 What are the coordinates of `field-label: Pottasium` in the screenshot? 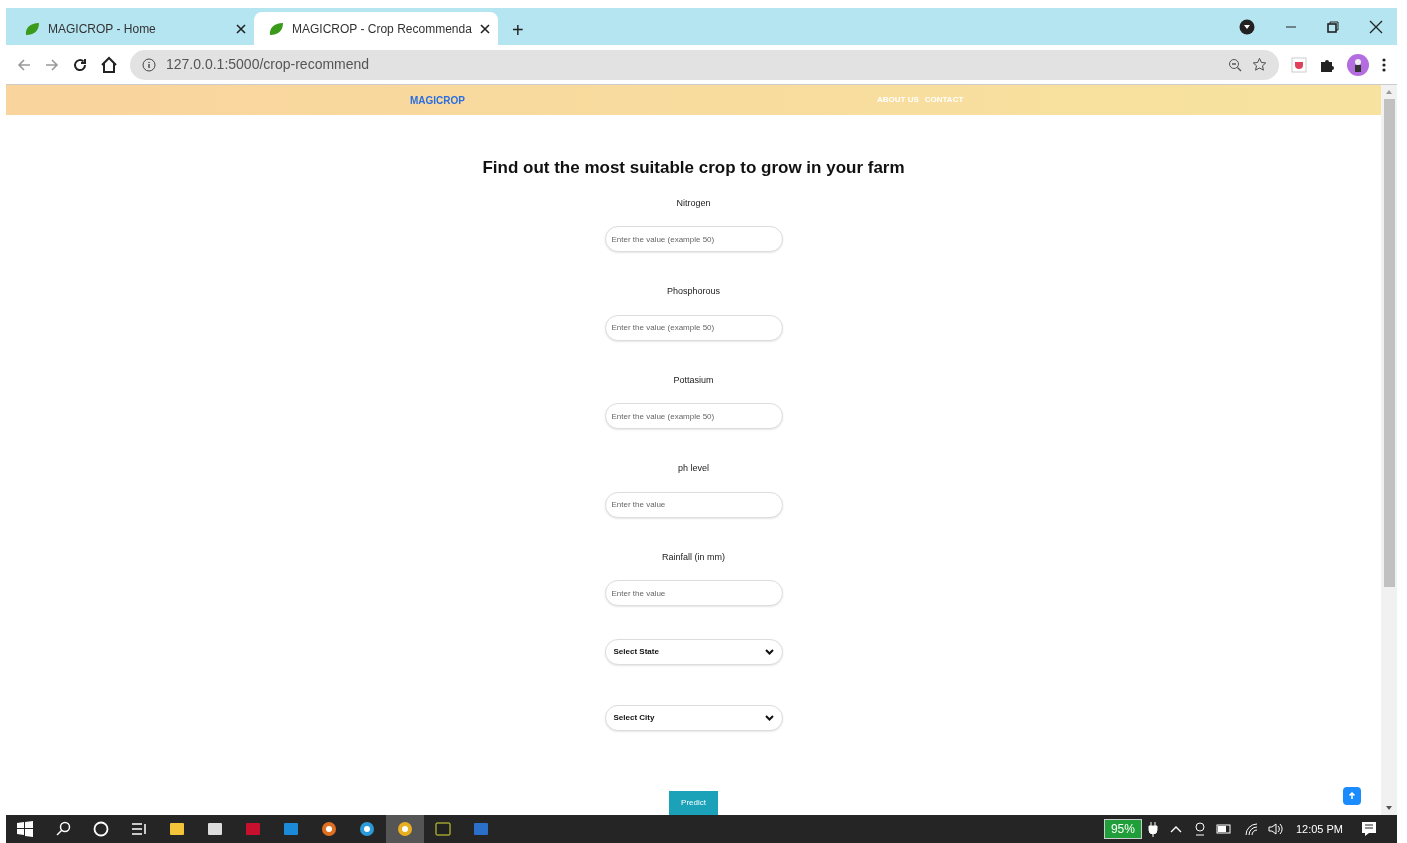 It's located at (693, 380).